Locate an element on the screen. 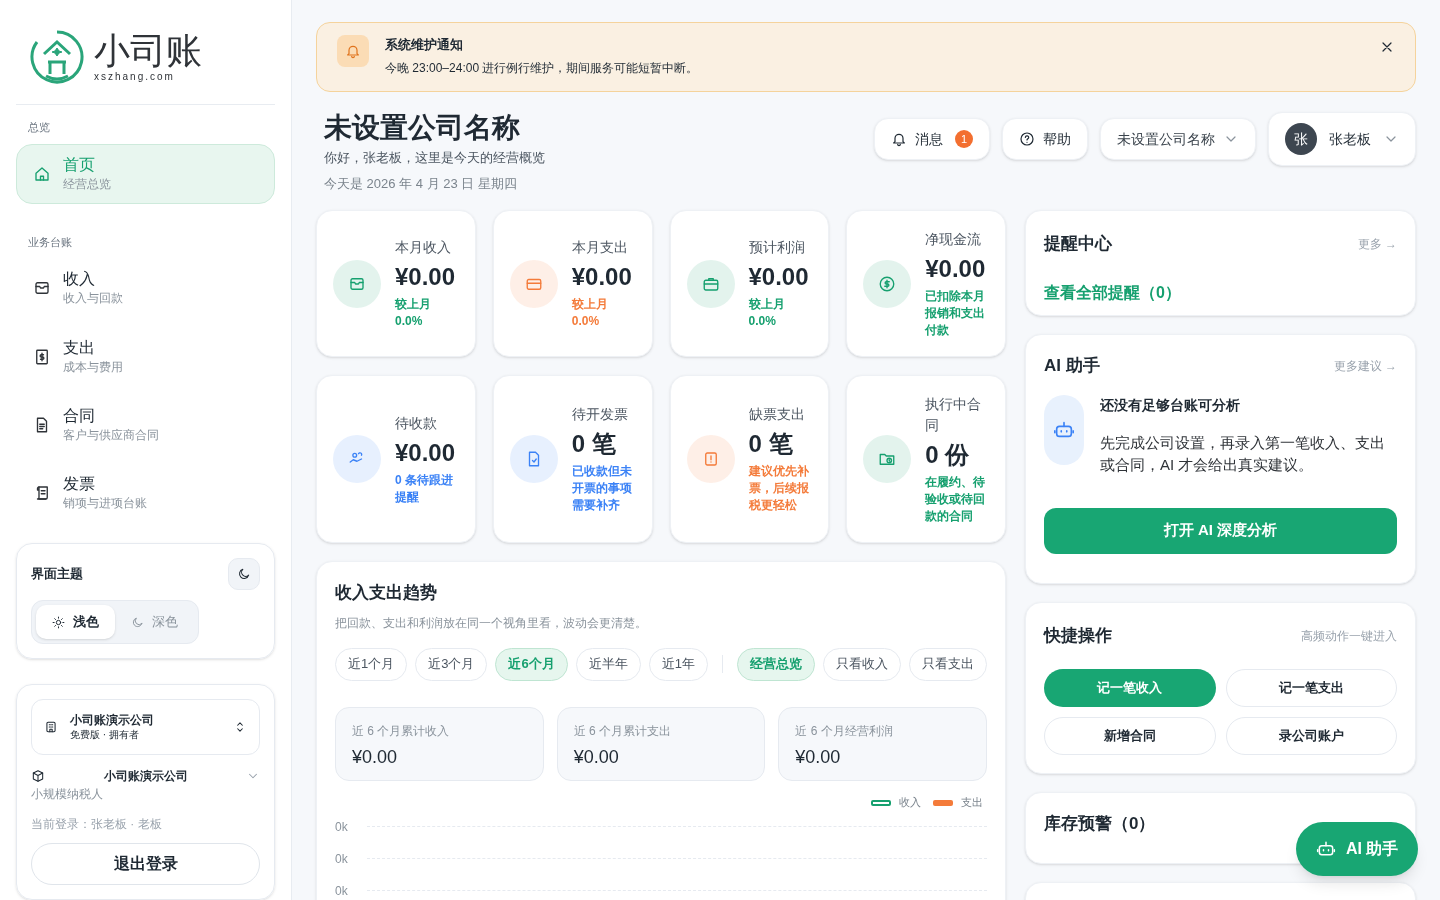  building-icon is located at coordinates (51, 727).